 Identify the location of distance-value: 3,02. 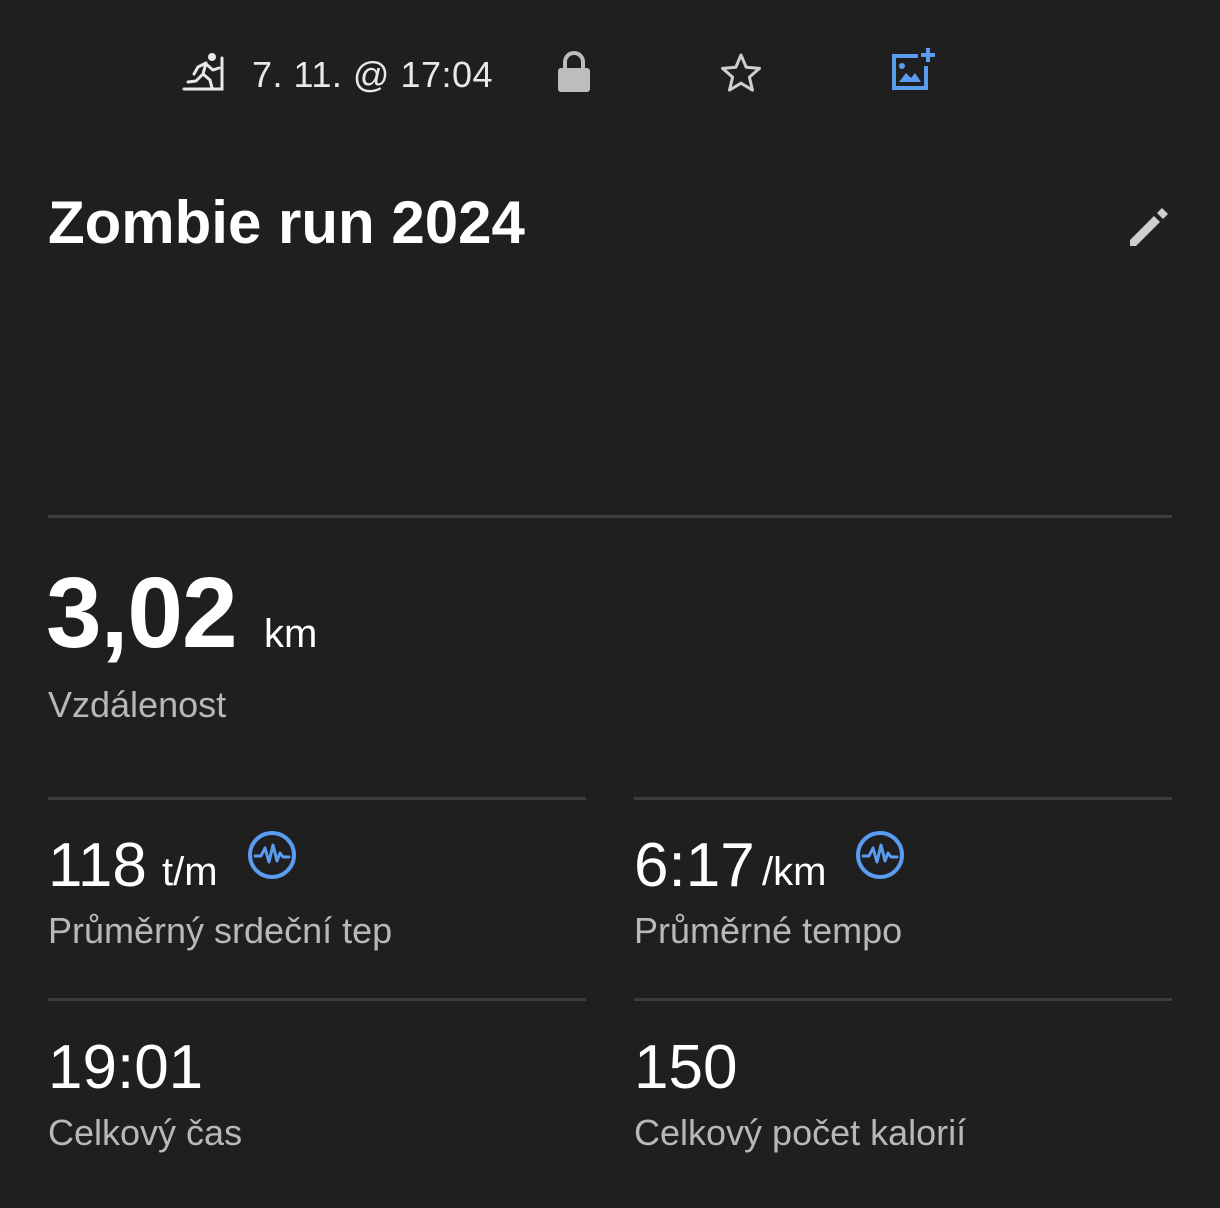
(142, 613).